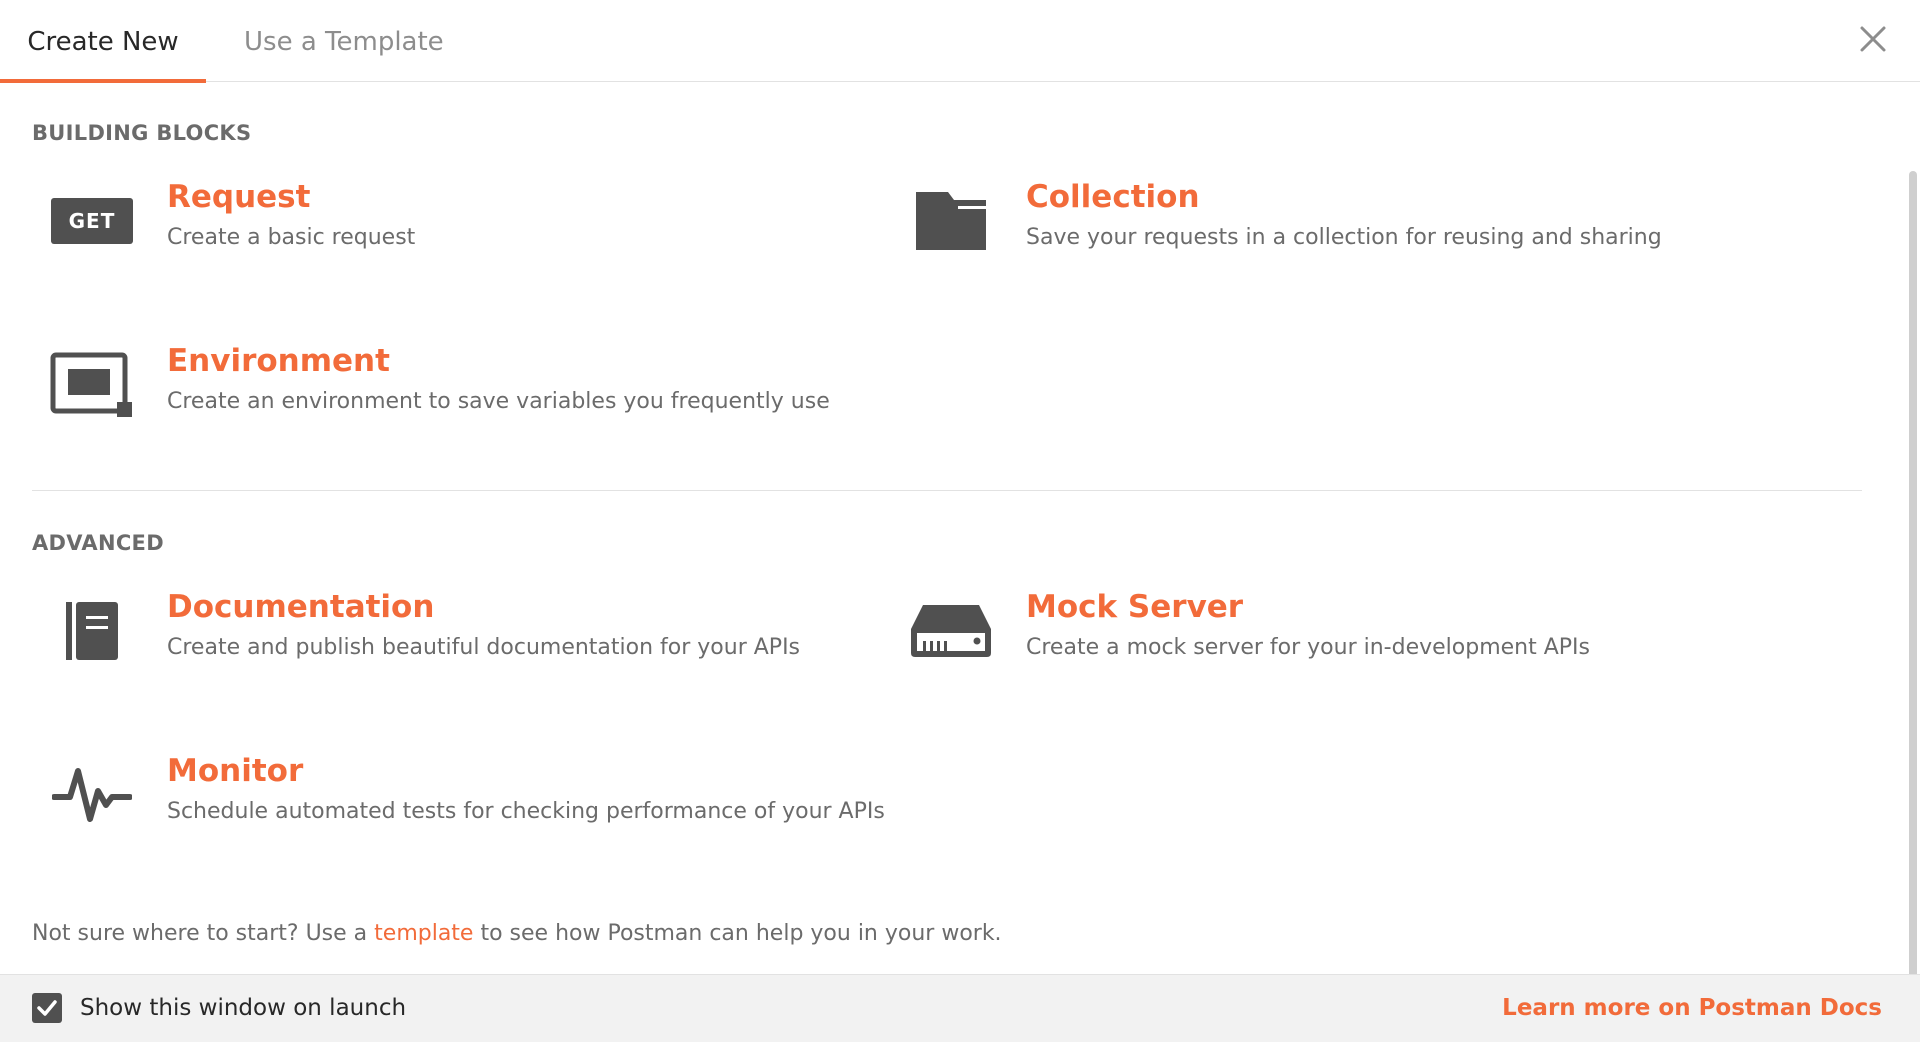 The width and height of the screenshot is (1920, 1042). I want to click on scrollbar, so click(1913, 604).